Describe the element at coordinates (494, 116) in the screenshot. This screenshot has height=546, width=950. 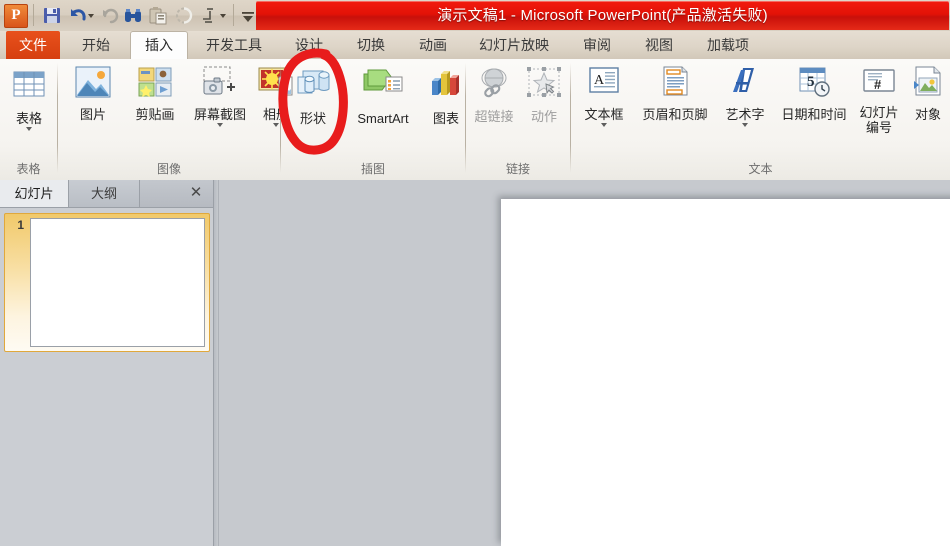
I see `insert-hyperlink-label: 超链接` at that location.